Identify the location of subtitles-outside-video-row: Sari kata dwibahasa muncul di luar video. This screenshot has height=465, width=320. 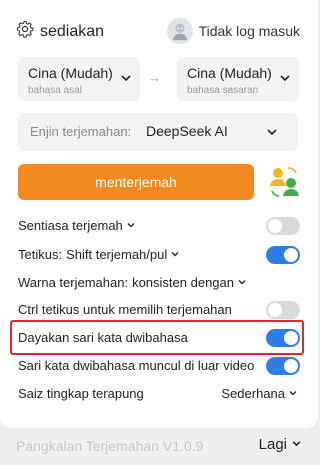
(159, 366).